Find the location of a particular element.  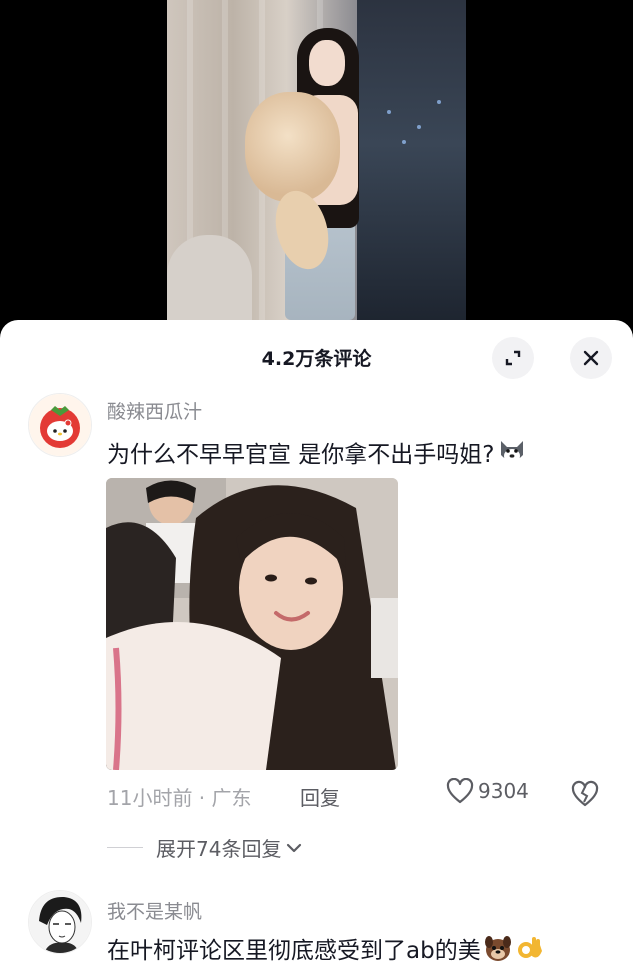

comment-text: 为什么不早早官宣 是你拿不出手吗姐? is located at coordinates (317, 452).